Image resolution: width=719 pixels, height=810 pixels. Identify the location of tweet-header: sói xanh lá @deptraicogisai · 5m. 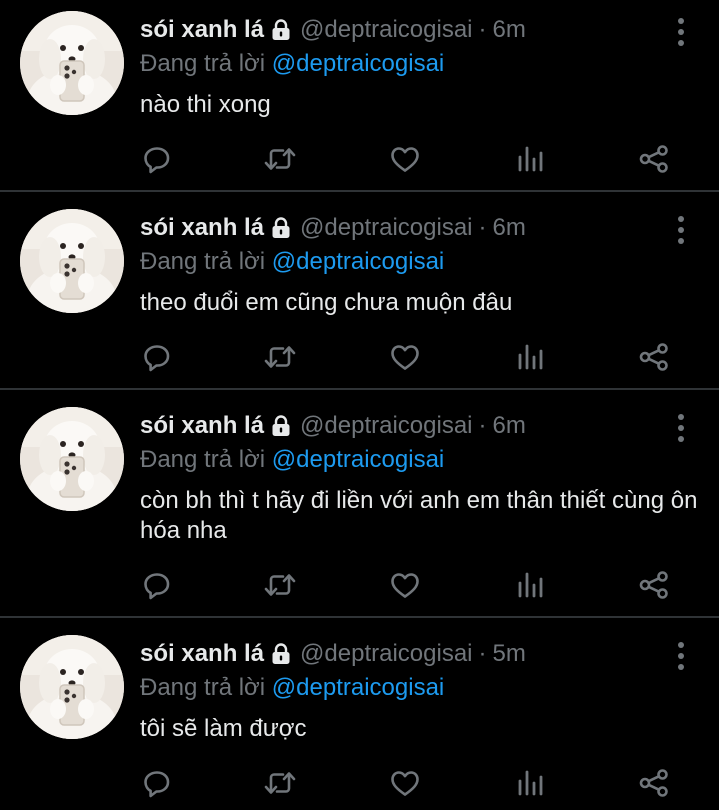
(333, 654).